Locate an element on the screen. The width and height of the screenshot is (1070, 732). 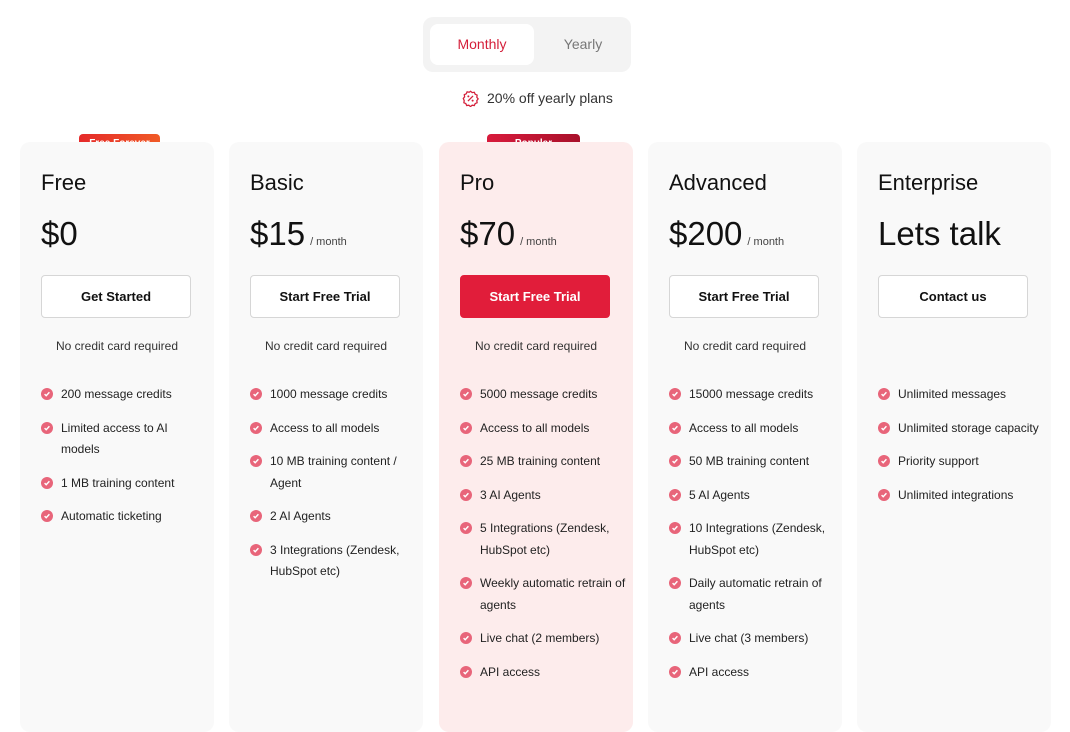
feature-text: Daily automatic retrain of agents is located at coordinates (755, 594).